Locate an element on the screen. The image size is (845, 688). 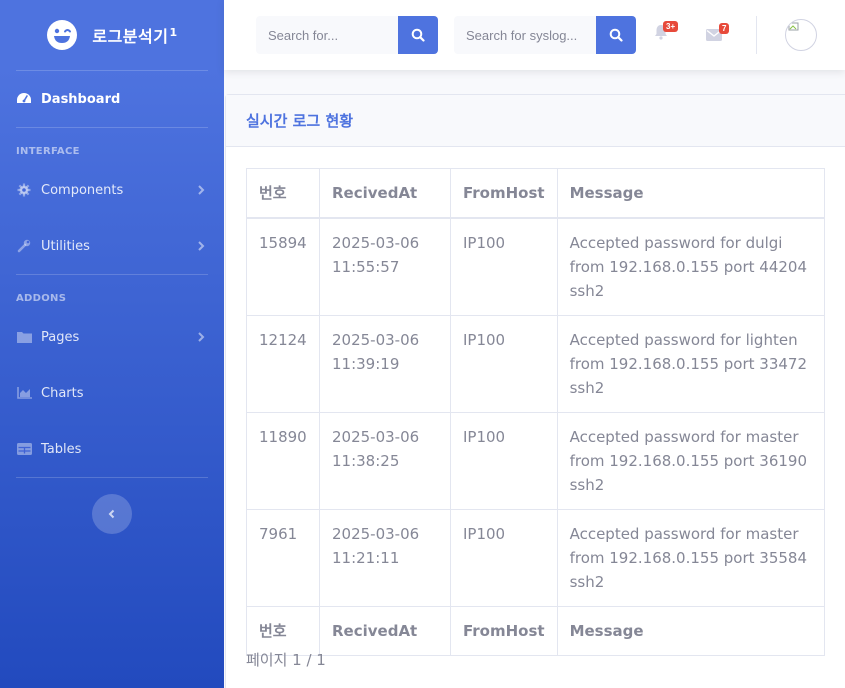
card-title: 실시간 로그 현황 is located at coordinates (300, 121).